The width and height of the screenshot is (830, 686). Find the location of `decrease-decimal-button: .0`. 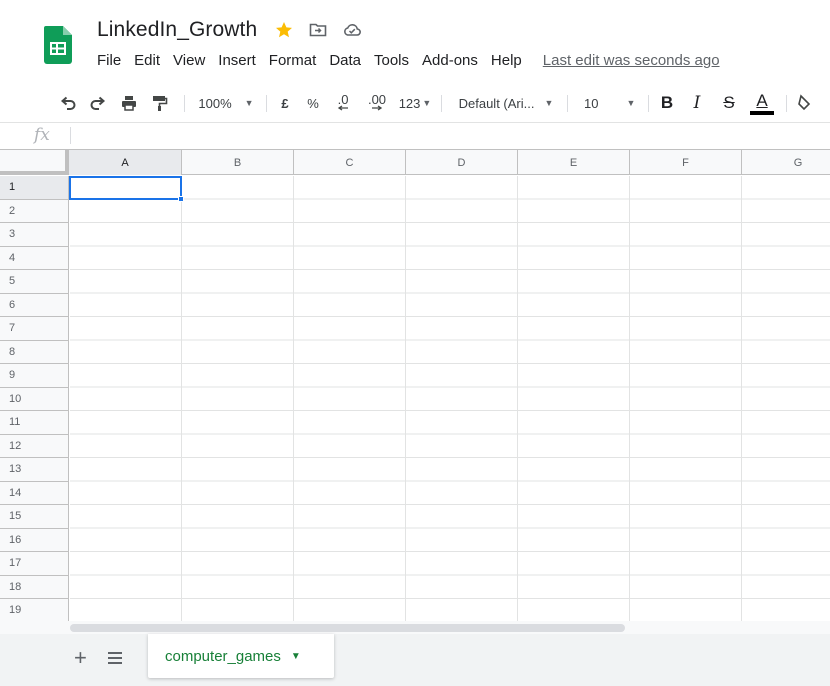

decrease-decimal-button: .0 is located at coordinates (343, 103).